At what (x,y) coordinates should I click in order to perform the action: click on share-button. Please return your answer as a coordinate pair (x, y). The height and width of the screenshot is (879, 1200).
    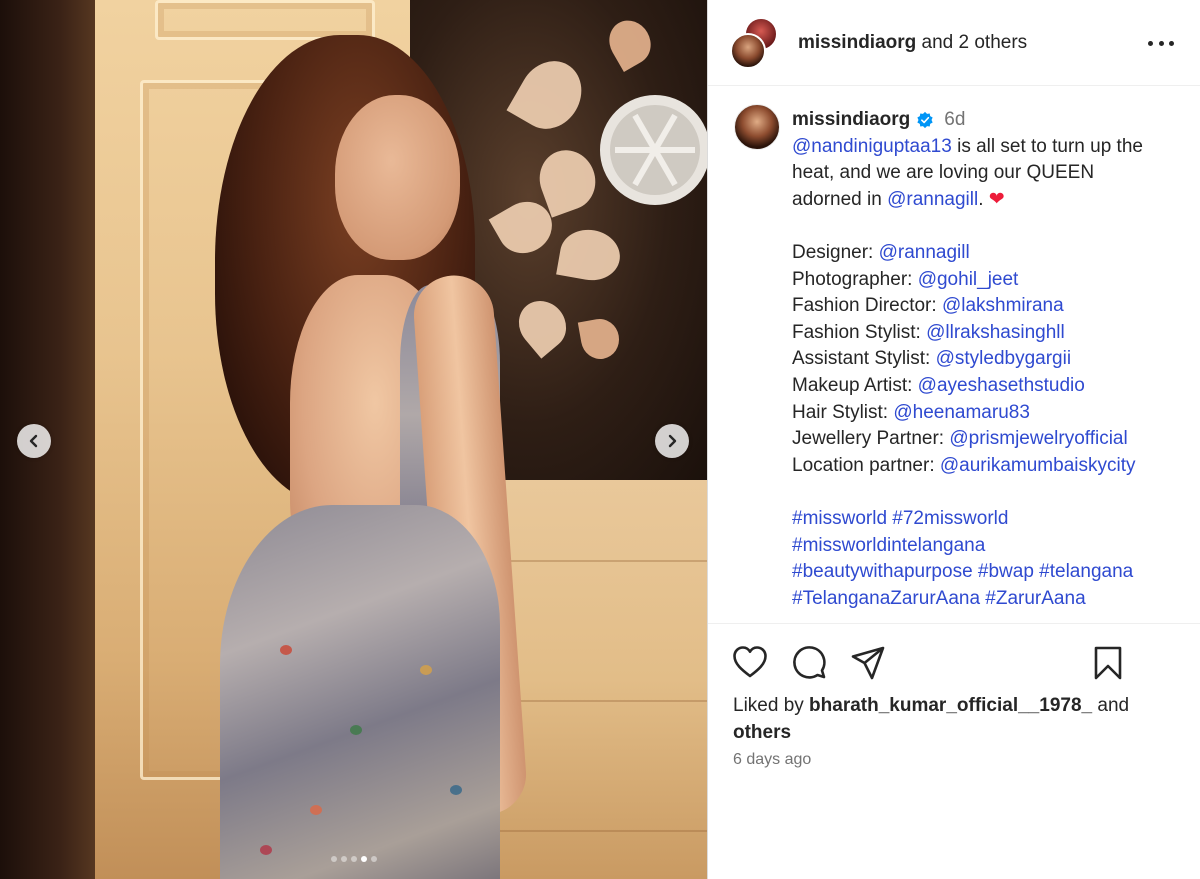
    Looking at the image, I should click on (868, 665).